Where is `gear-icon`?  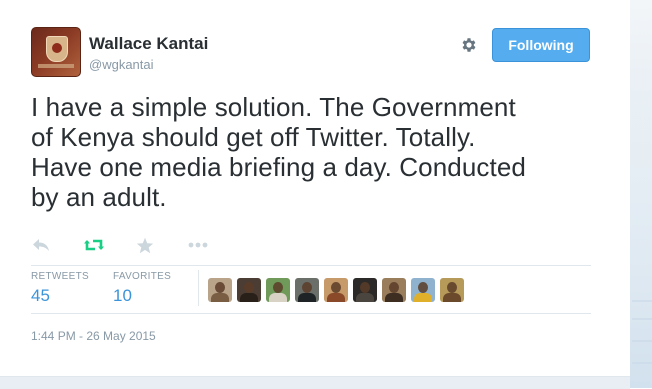 gear-icon is located at coordinates (469, 45).